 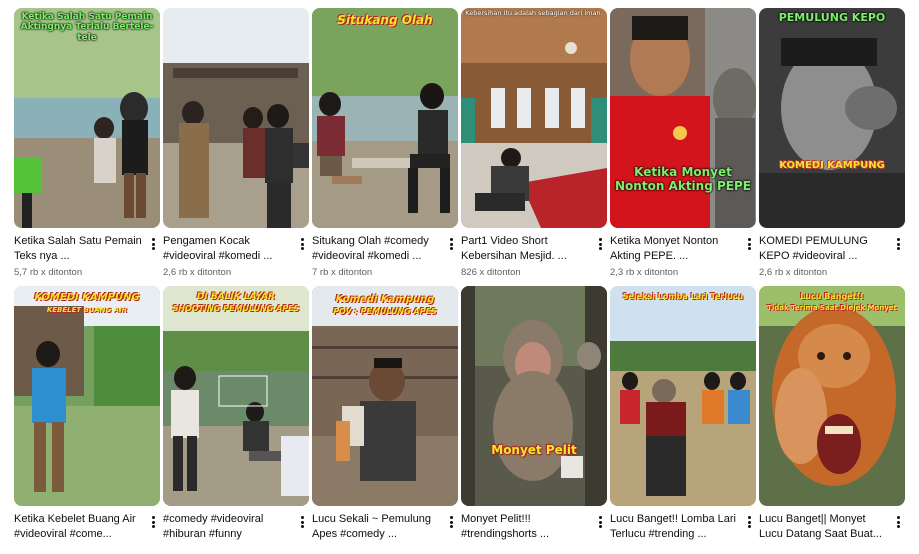 I want to click on view-count: 2,3 rb x ditonton, so click(x=644, y=272).